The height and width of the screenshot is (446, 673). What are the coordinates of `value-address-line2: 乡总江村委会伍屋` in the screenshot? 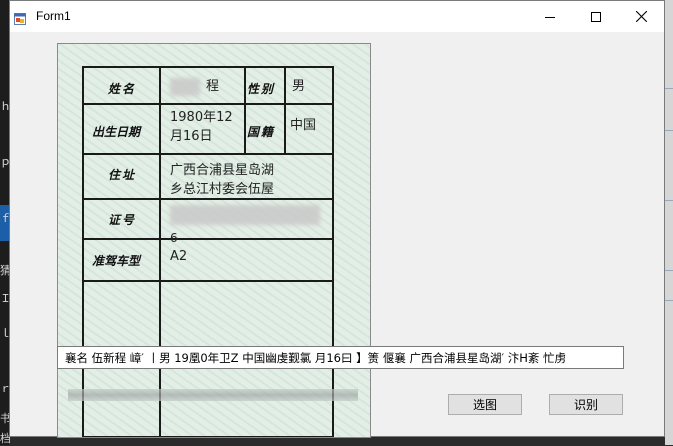 It's located at (222, 189).